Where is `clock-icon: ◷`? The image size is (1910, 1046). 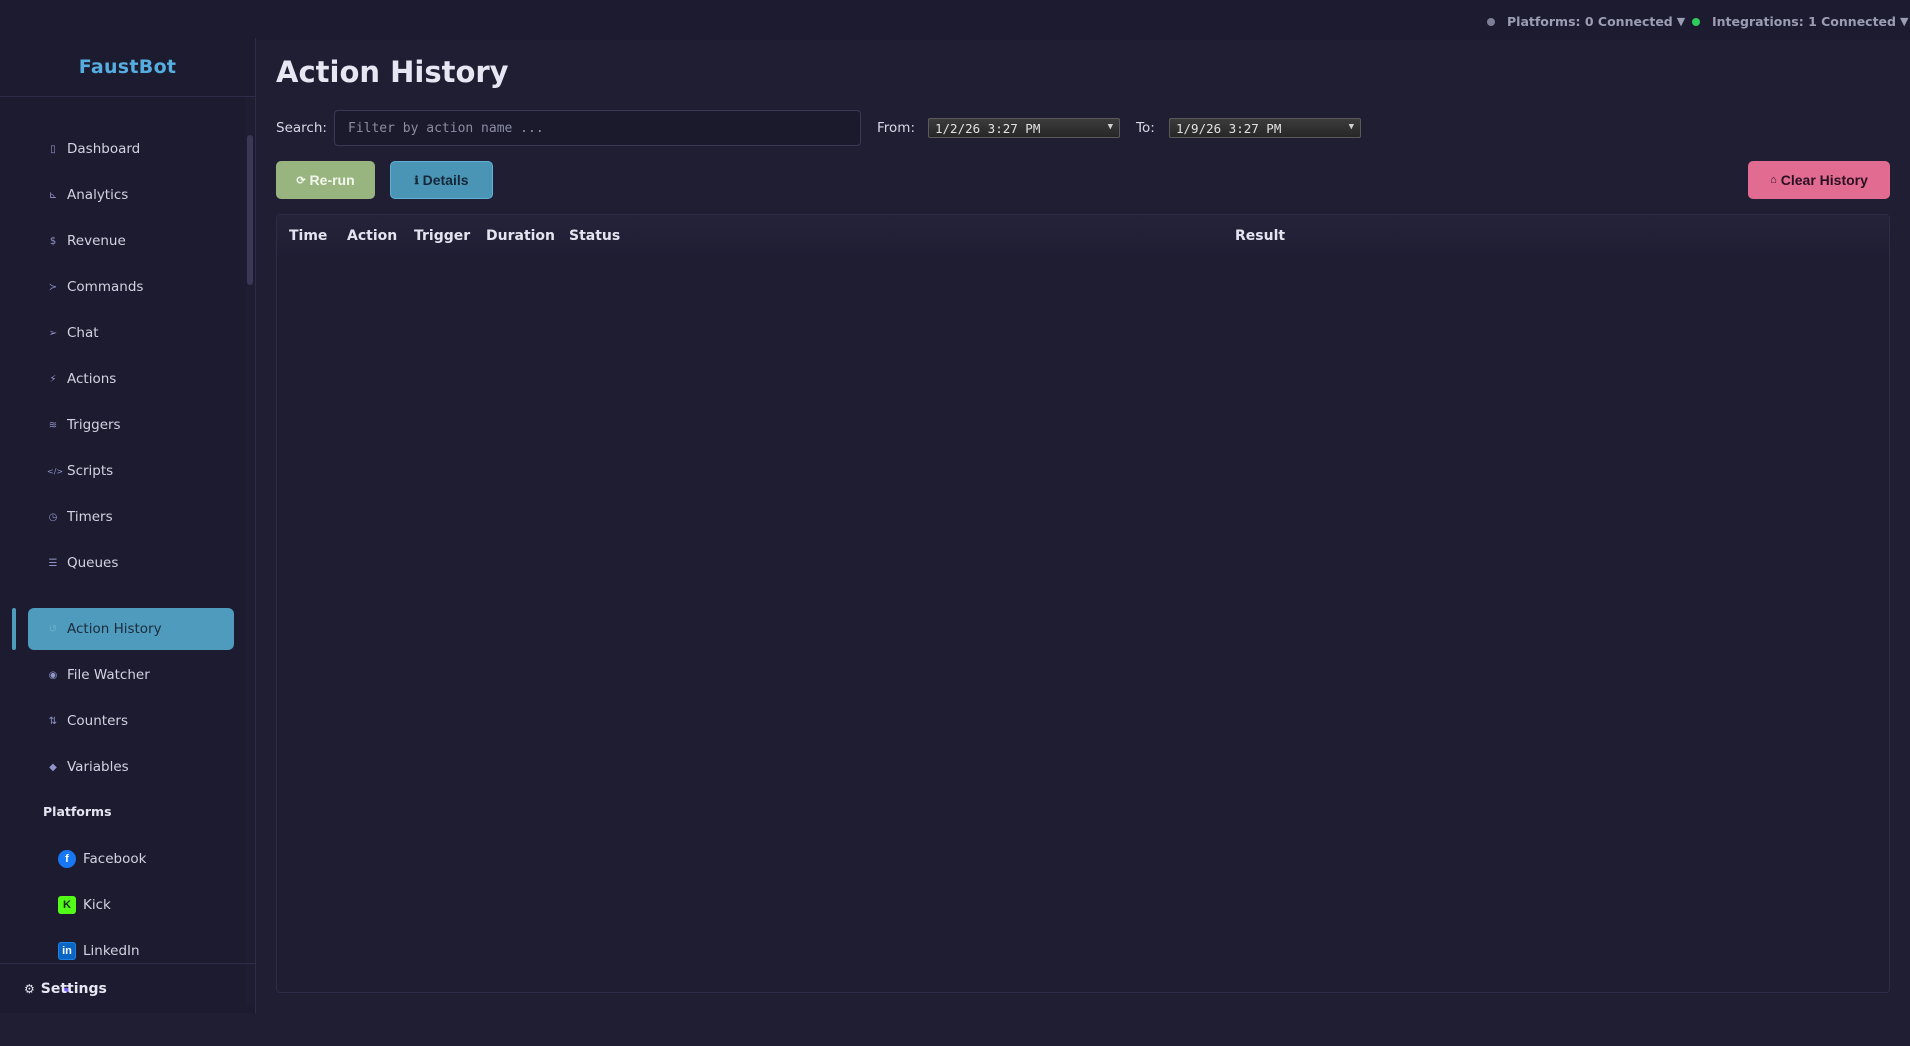
clock-icon: ◷ is located at coordinates (53, 517).